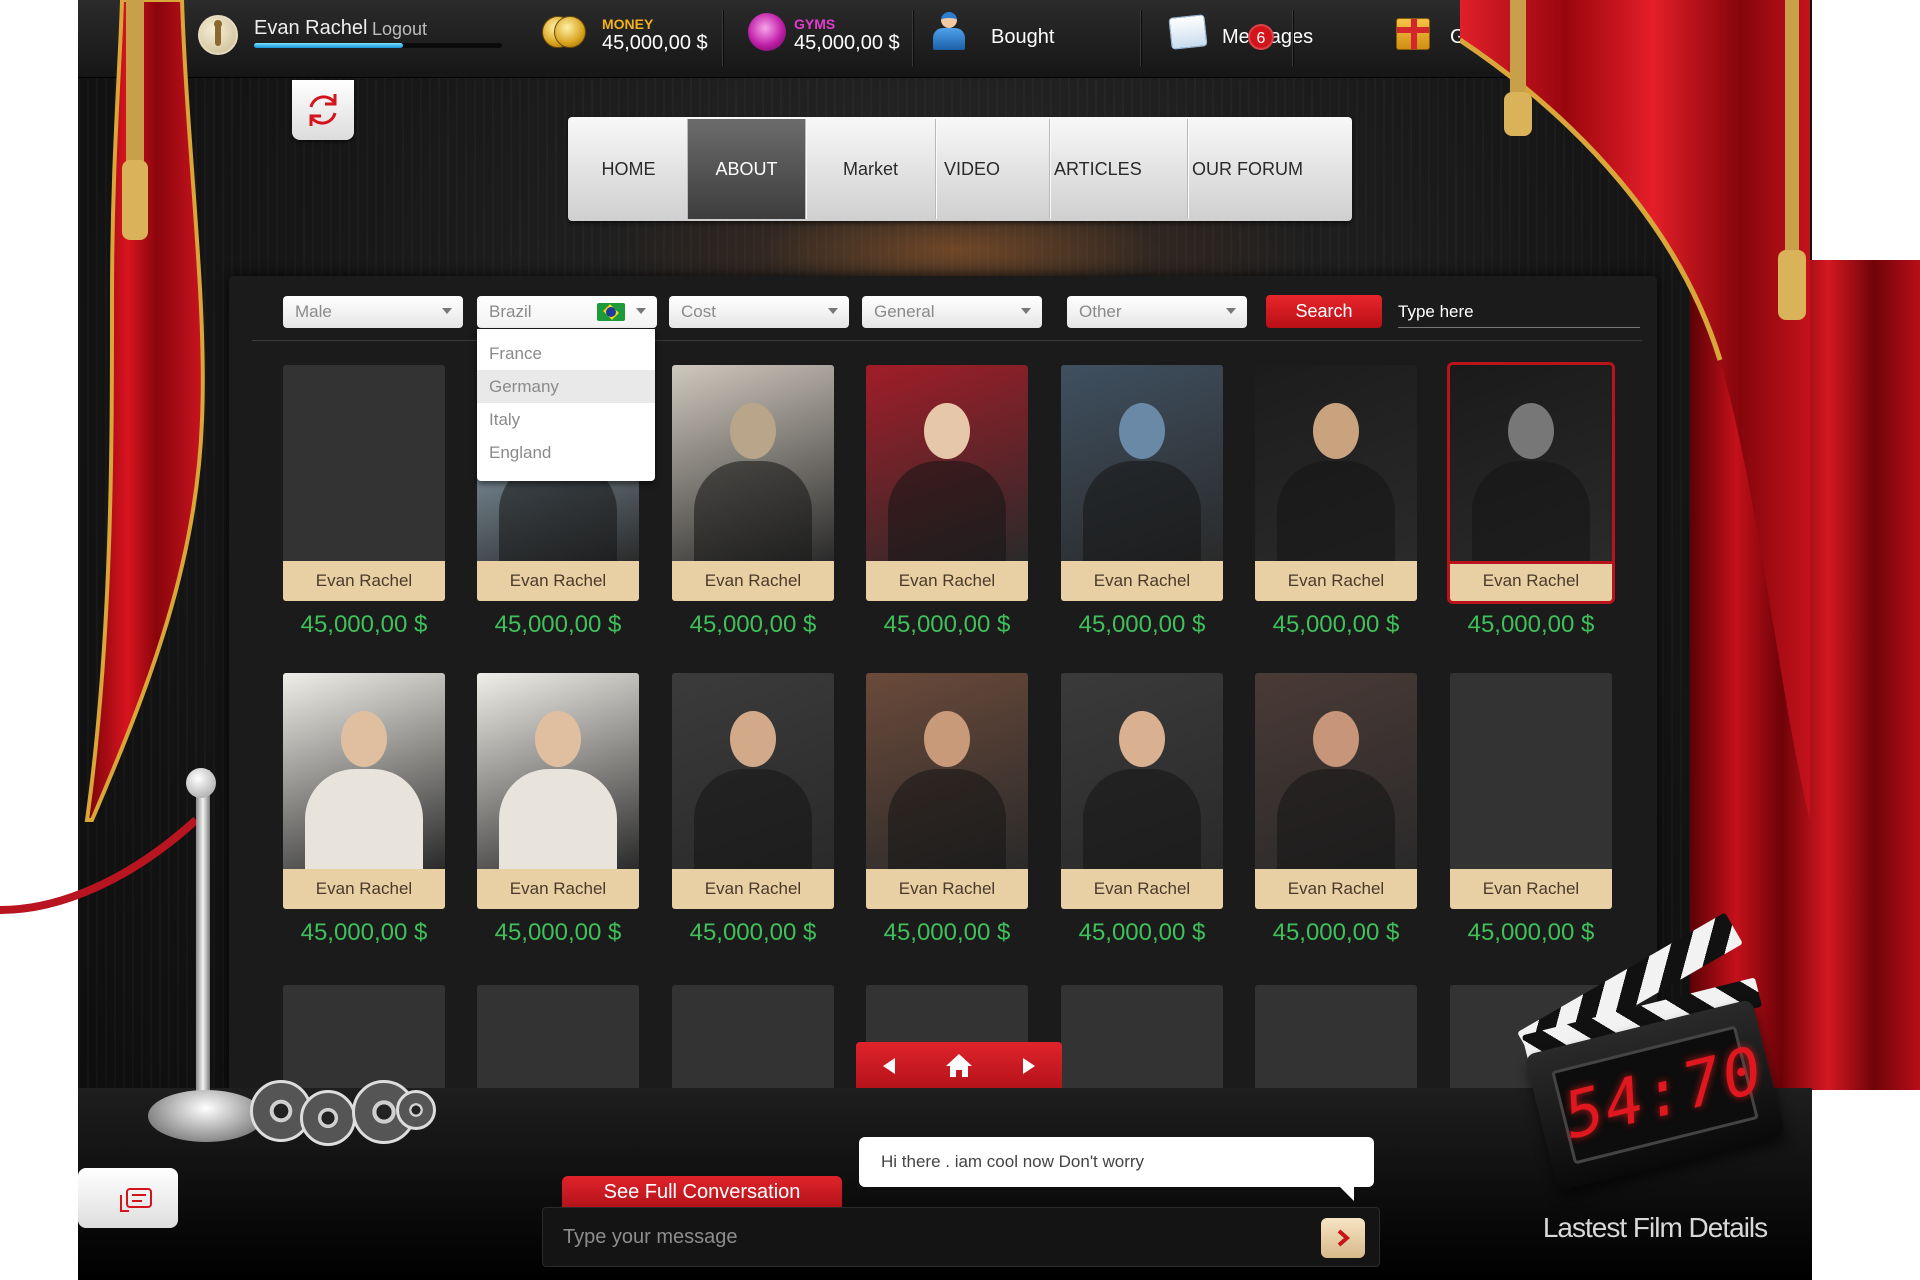 This screenshot has height=1280, width=1920. I want to click on home-page-button, so click(959, 1066).